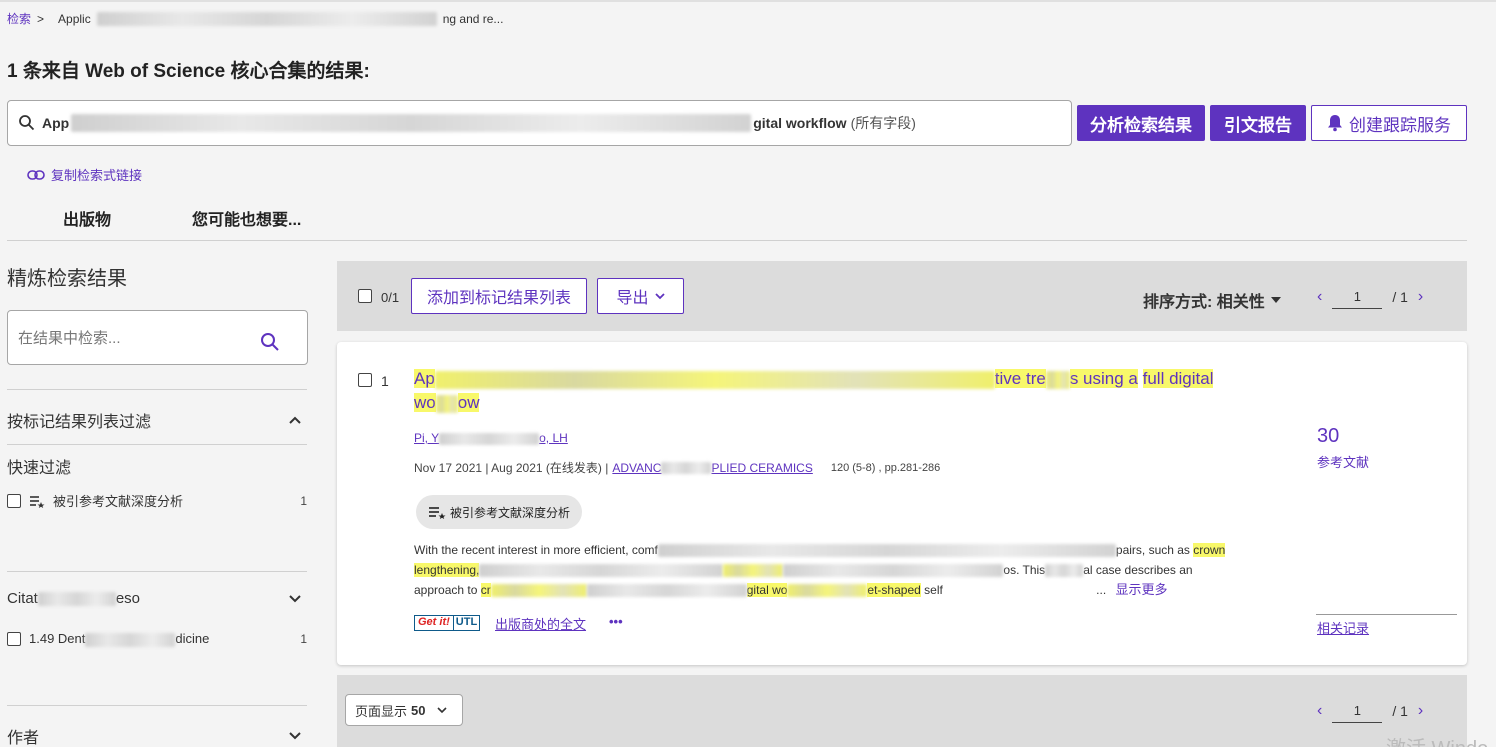 The height and width of the screenshot is (747, 1496). Describe the element at coordinates (1343, 627) in the screenshot. I see `related-records-link: 相关记录` at that location.